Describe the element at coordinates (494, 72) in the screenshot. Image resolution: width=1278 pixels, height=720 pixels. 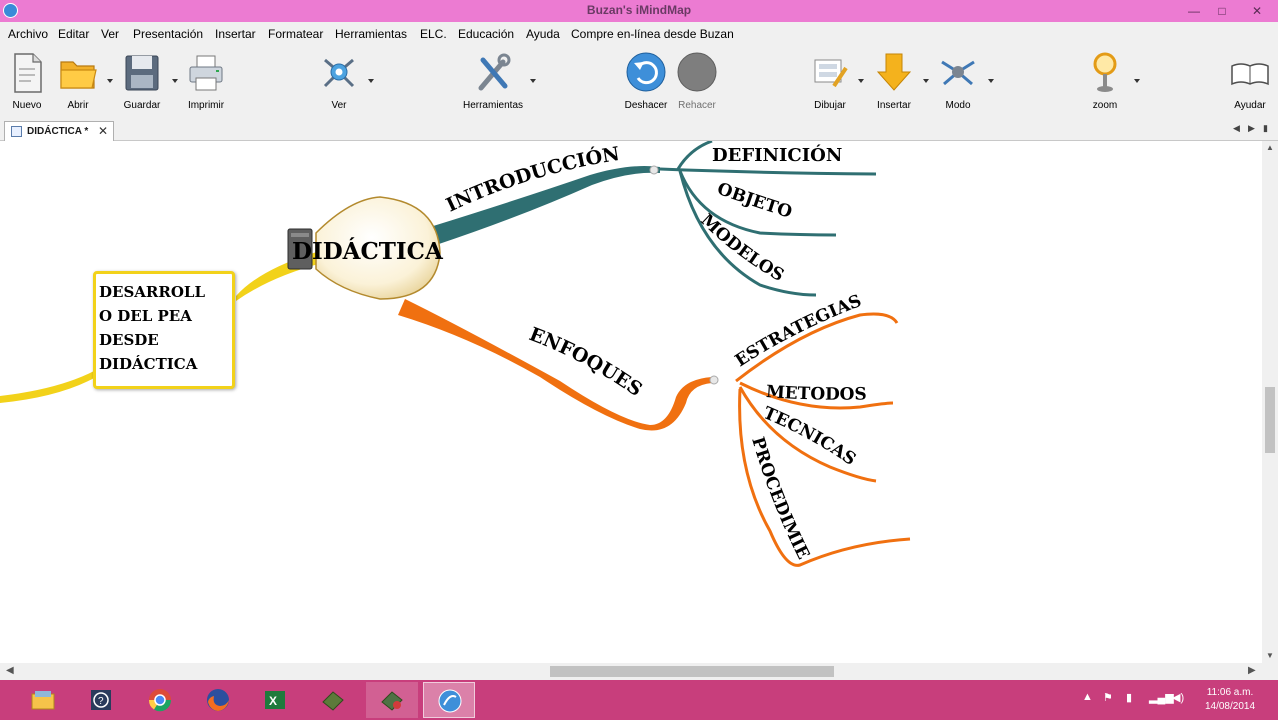
I see `tools-icon` at that location.